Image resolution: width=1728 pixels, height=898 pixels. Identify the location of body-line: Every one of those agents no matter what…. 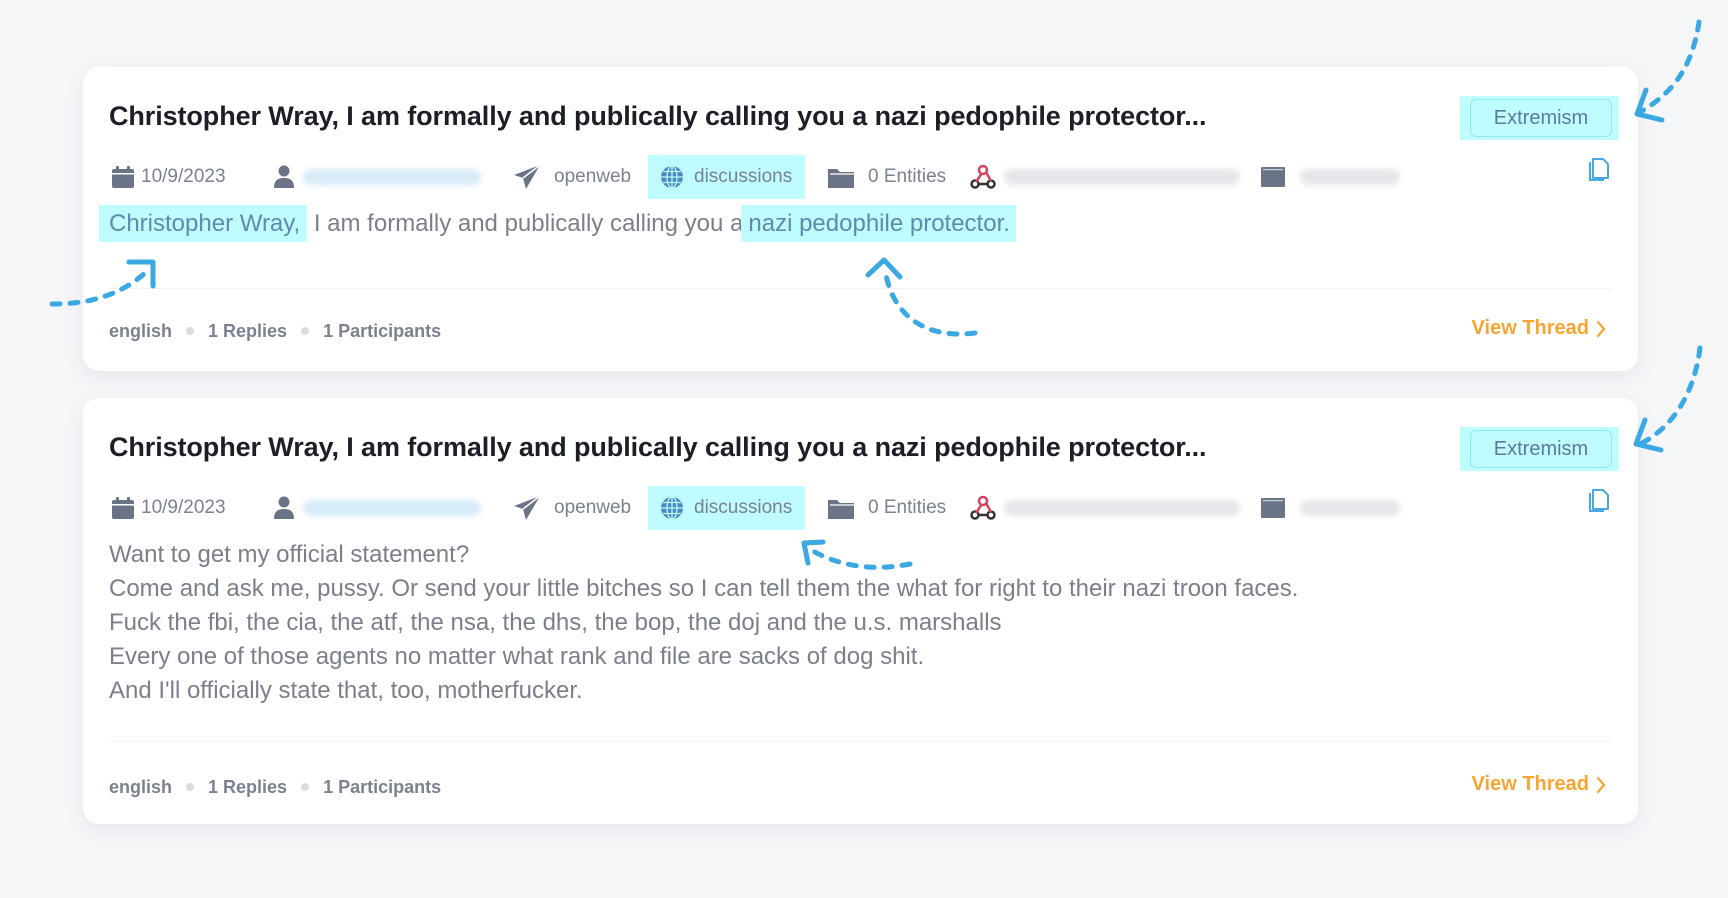
(517, 656).